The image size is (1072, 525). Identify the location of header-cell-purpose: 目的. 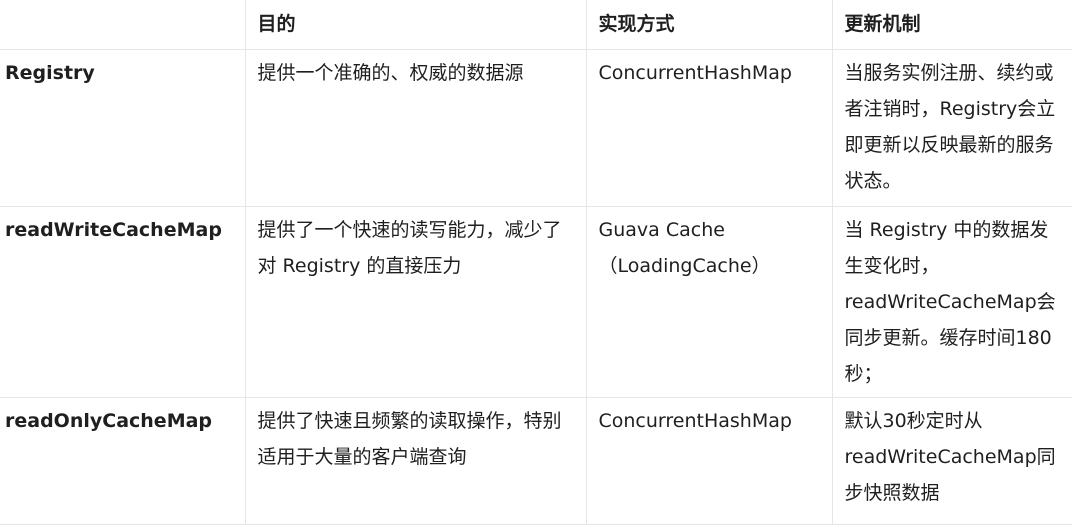
(415, 25).